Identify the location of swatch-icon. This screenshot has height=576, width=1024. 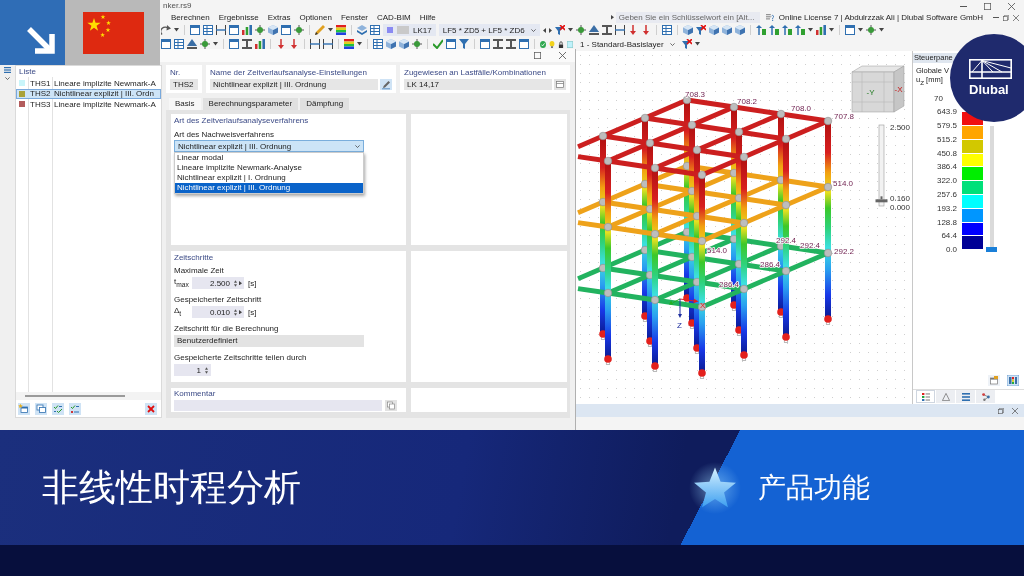
(570, 44).